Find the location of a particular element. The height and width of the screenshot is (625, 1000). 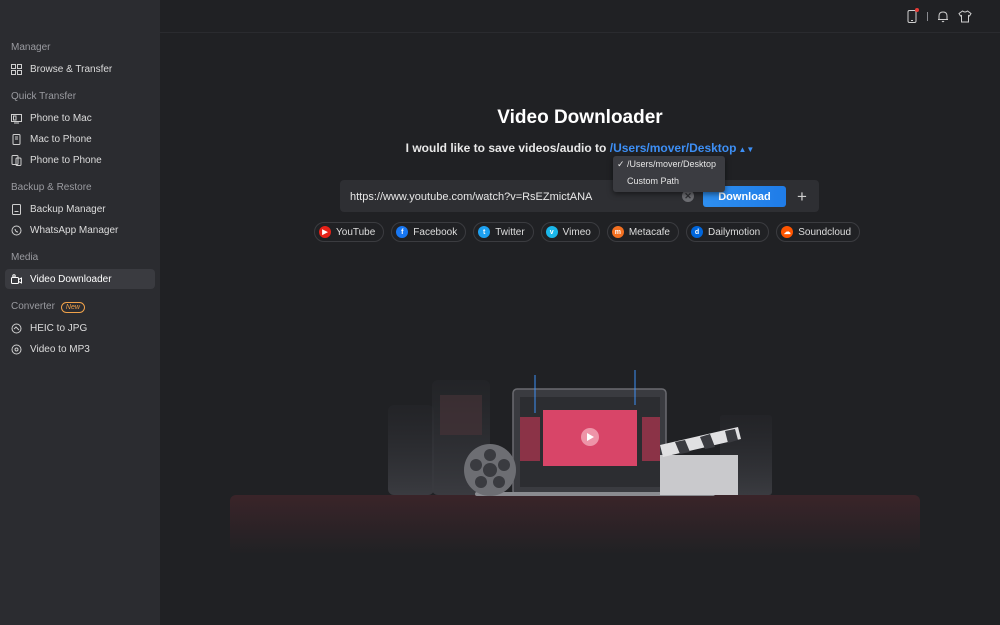

site-dailymotion: d Dailymotion is located at coordinates (727, 232).